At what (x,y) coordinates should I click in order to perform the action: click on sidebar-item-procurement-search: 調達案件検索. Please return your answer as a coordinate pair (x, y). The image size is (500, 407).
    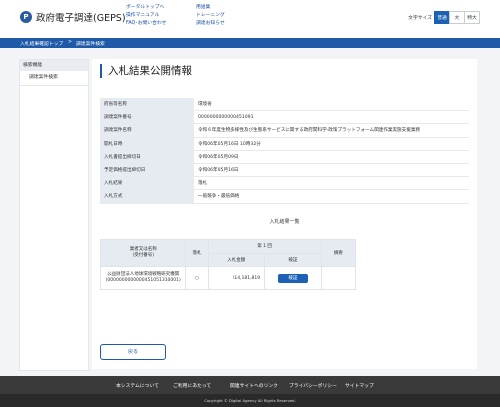
    Looking at the image, I should click on (54, 78).